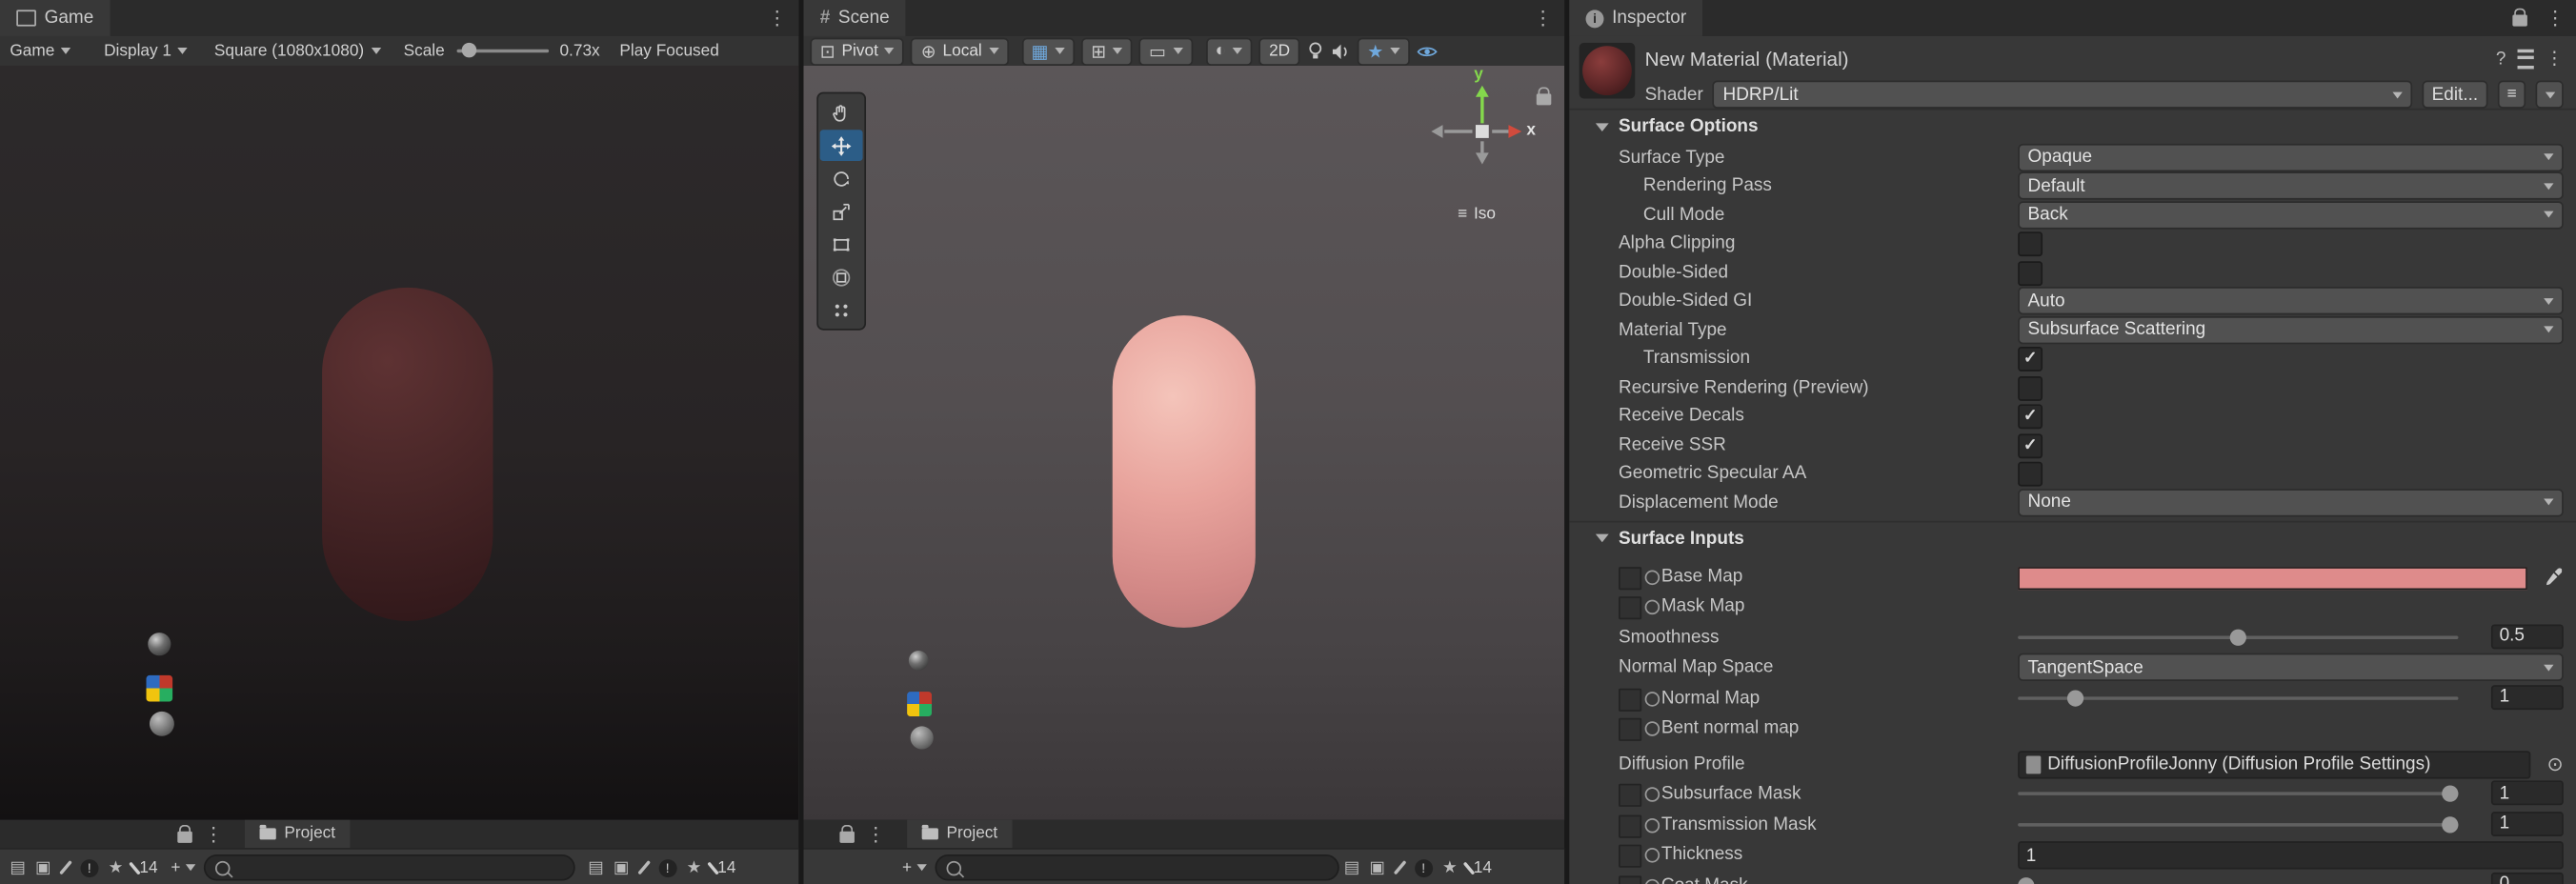 This screenshot has height=884, width=2576. Describe the element at coordinates (1492, 122) in the screenshot. I see `orientation-gizmo: y x` at that location.